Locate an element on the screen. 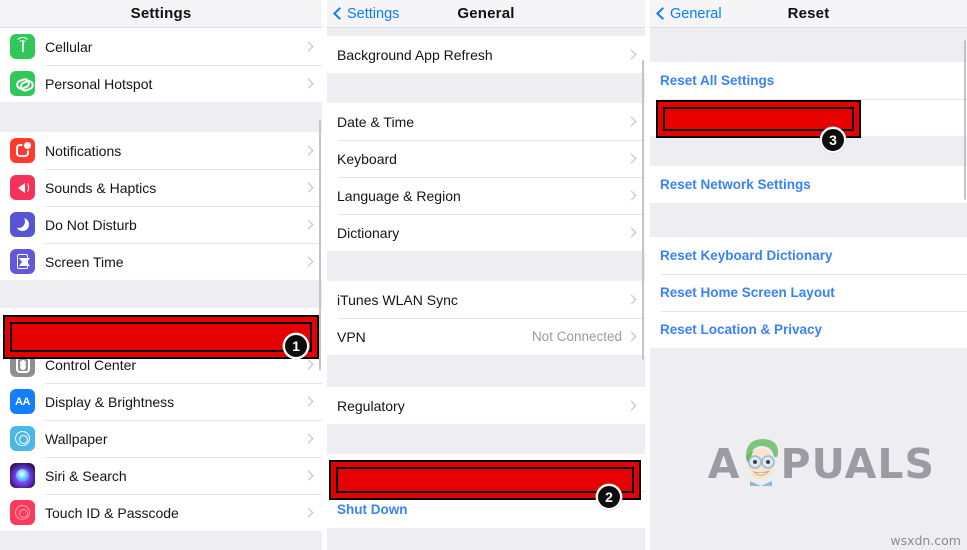  step-badge-3-label: 3 is located at coordinates (833, 140).